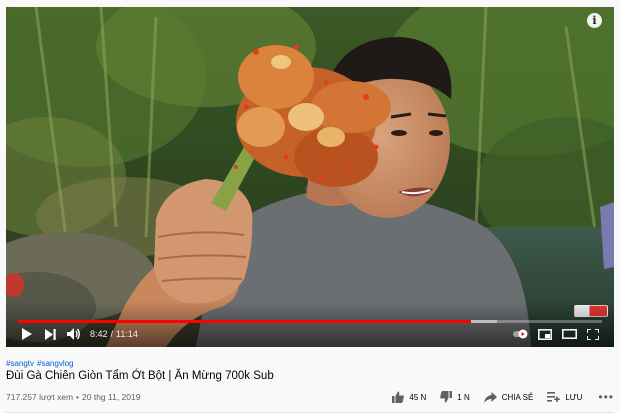  I want to click on hashtag-link: #sangtv, so click(20, 363).